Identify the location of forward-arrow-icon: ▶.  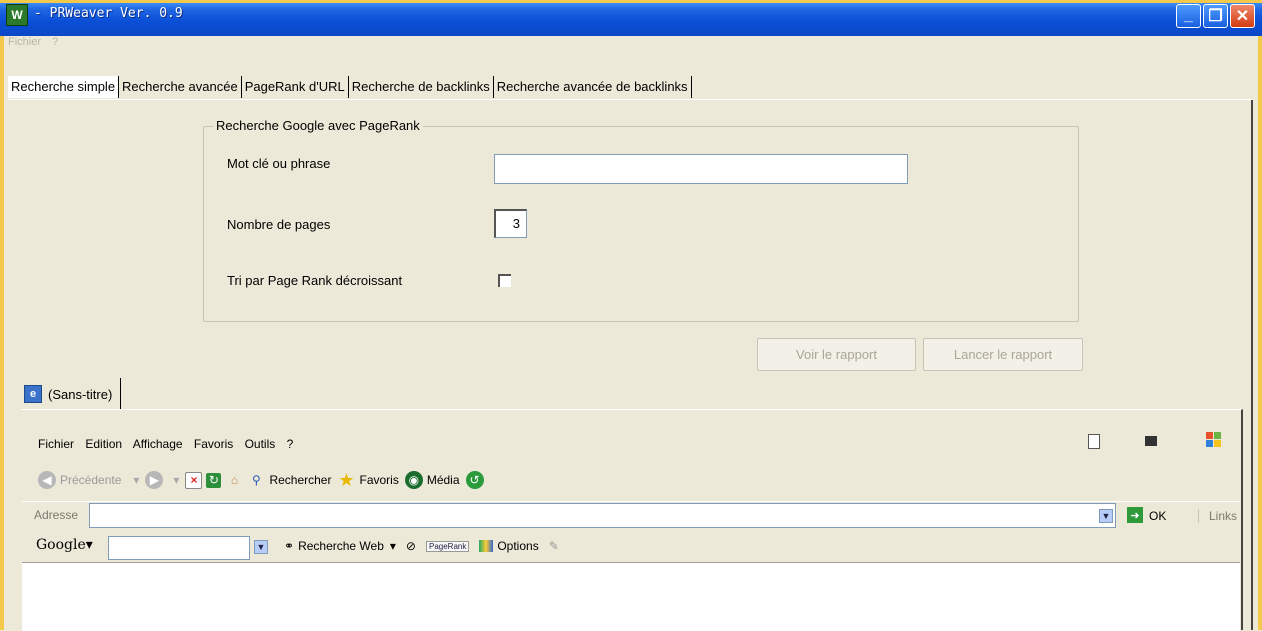
(154, 480).